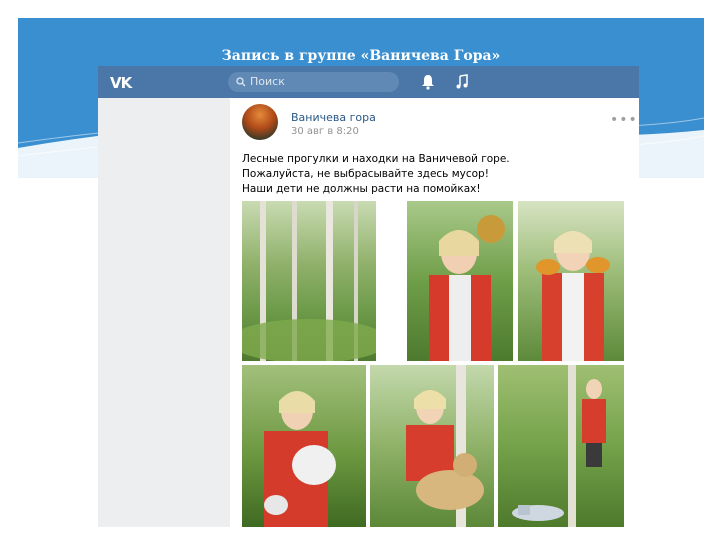  What do you see at coordinates (267, 81) in the screenshot?
I see `search-placeholder: Поиск` at bounding box center [267, 81].